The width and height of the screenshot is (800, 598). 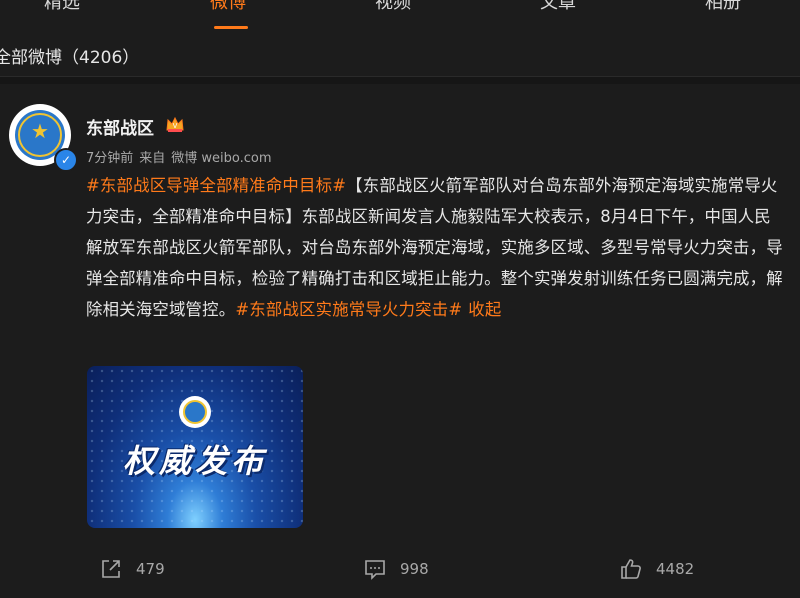 What do you see at coordinates (675, 569) in the screenshot?
I see `like-count: 4482` at bounding box center [675, 569].